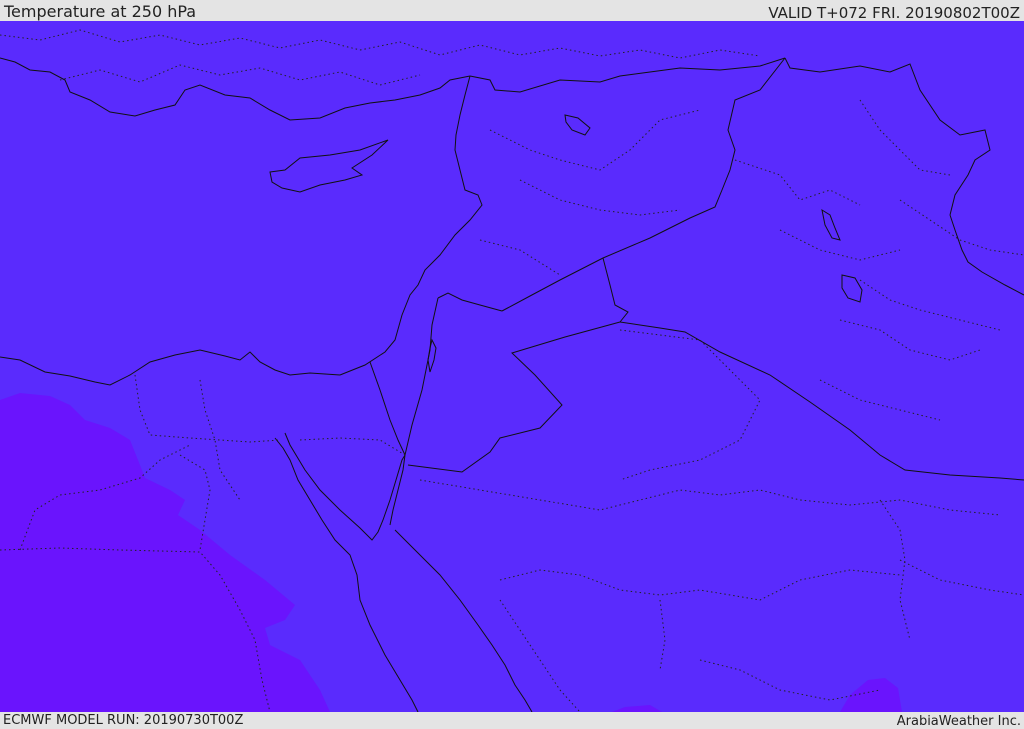 The image size is (1024, 729). What do you see at coordinates (894, 13) in the screenshot?
I see `valid-time: VALID T+072 FRI. 20190802T00Z` at bounding box center [894, 13].